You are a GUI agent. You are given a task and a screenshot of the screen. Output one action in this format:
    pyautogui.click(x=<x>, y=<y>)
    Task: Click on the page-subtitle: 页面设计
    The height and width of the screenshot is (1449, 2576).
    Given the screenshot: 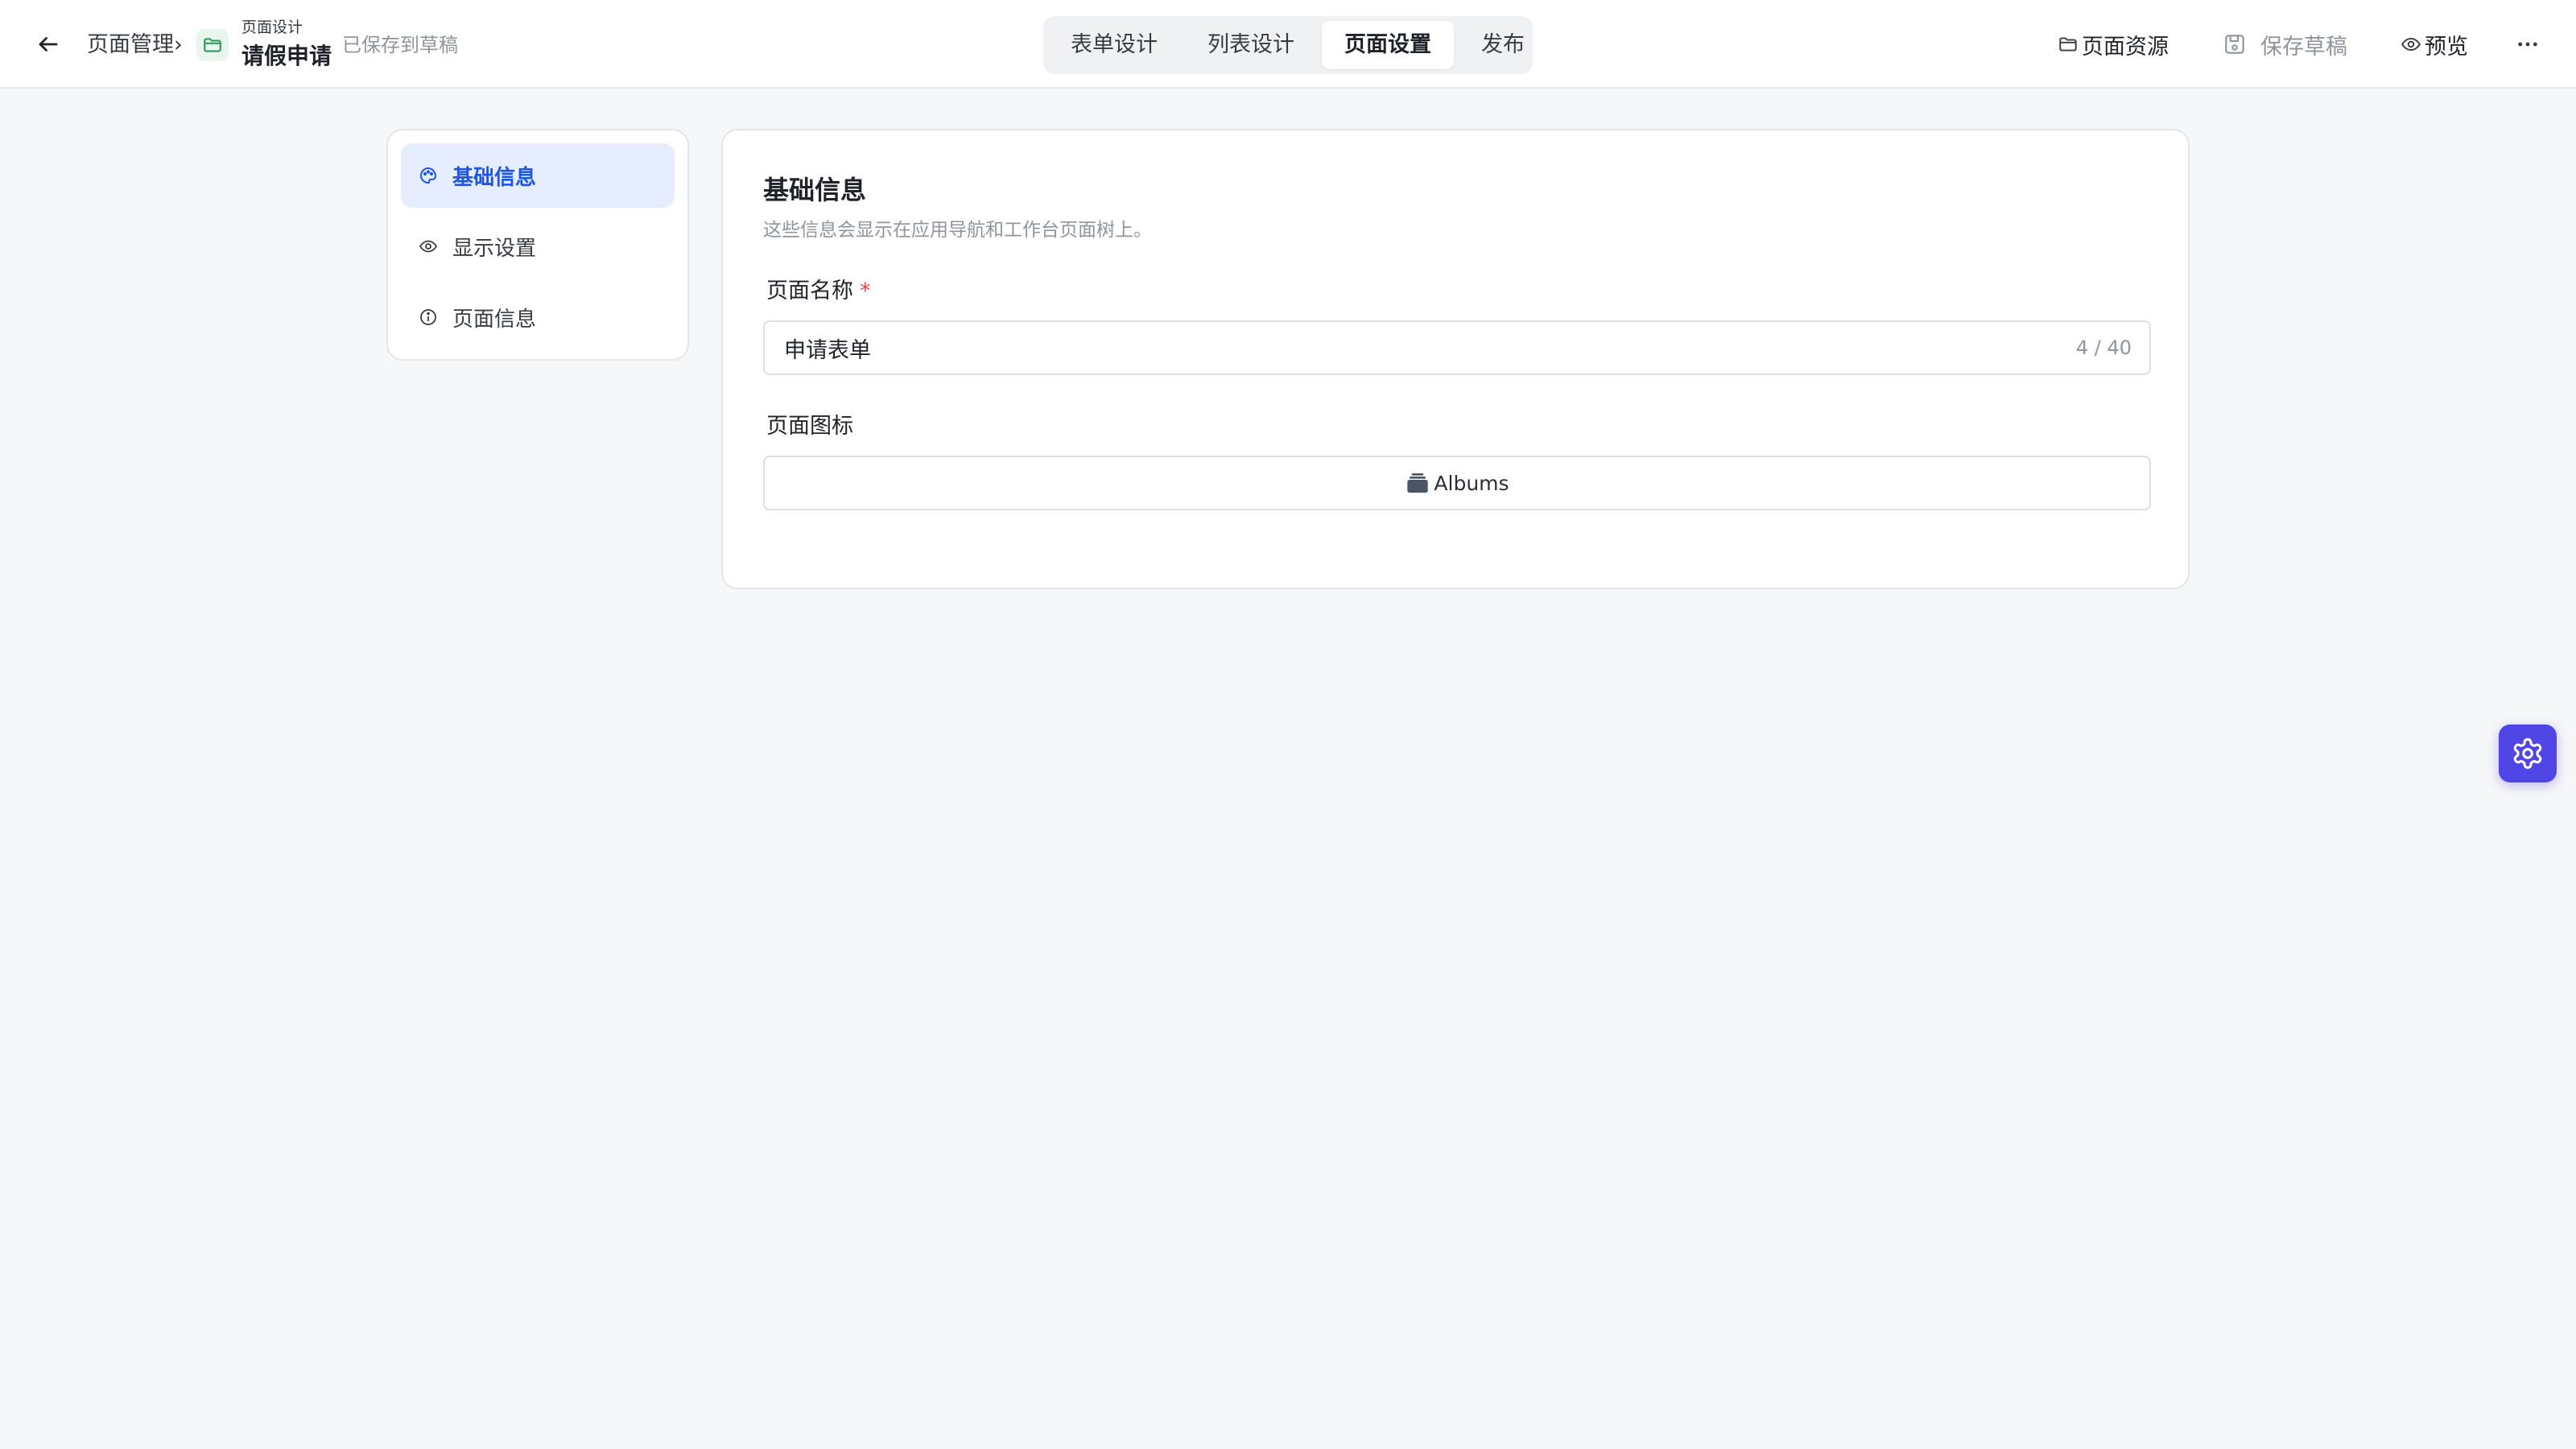 What is the action you would take?
    pyautogui.click(x=272, y=27)
    